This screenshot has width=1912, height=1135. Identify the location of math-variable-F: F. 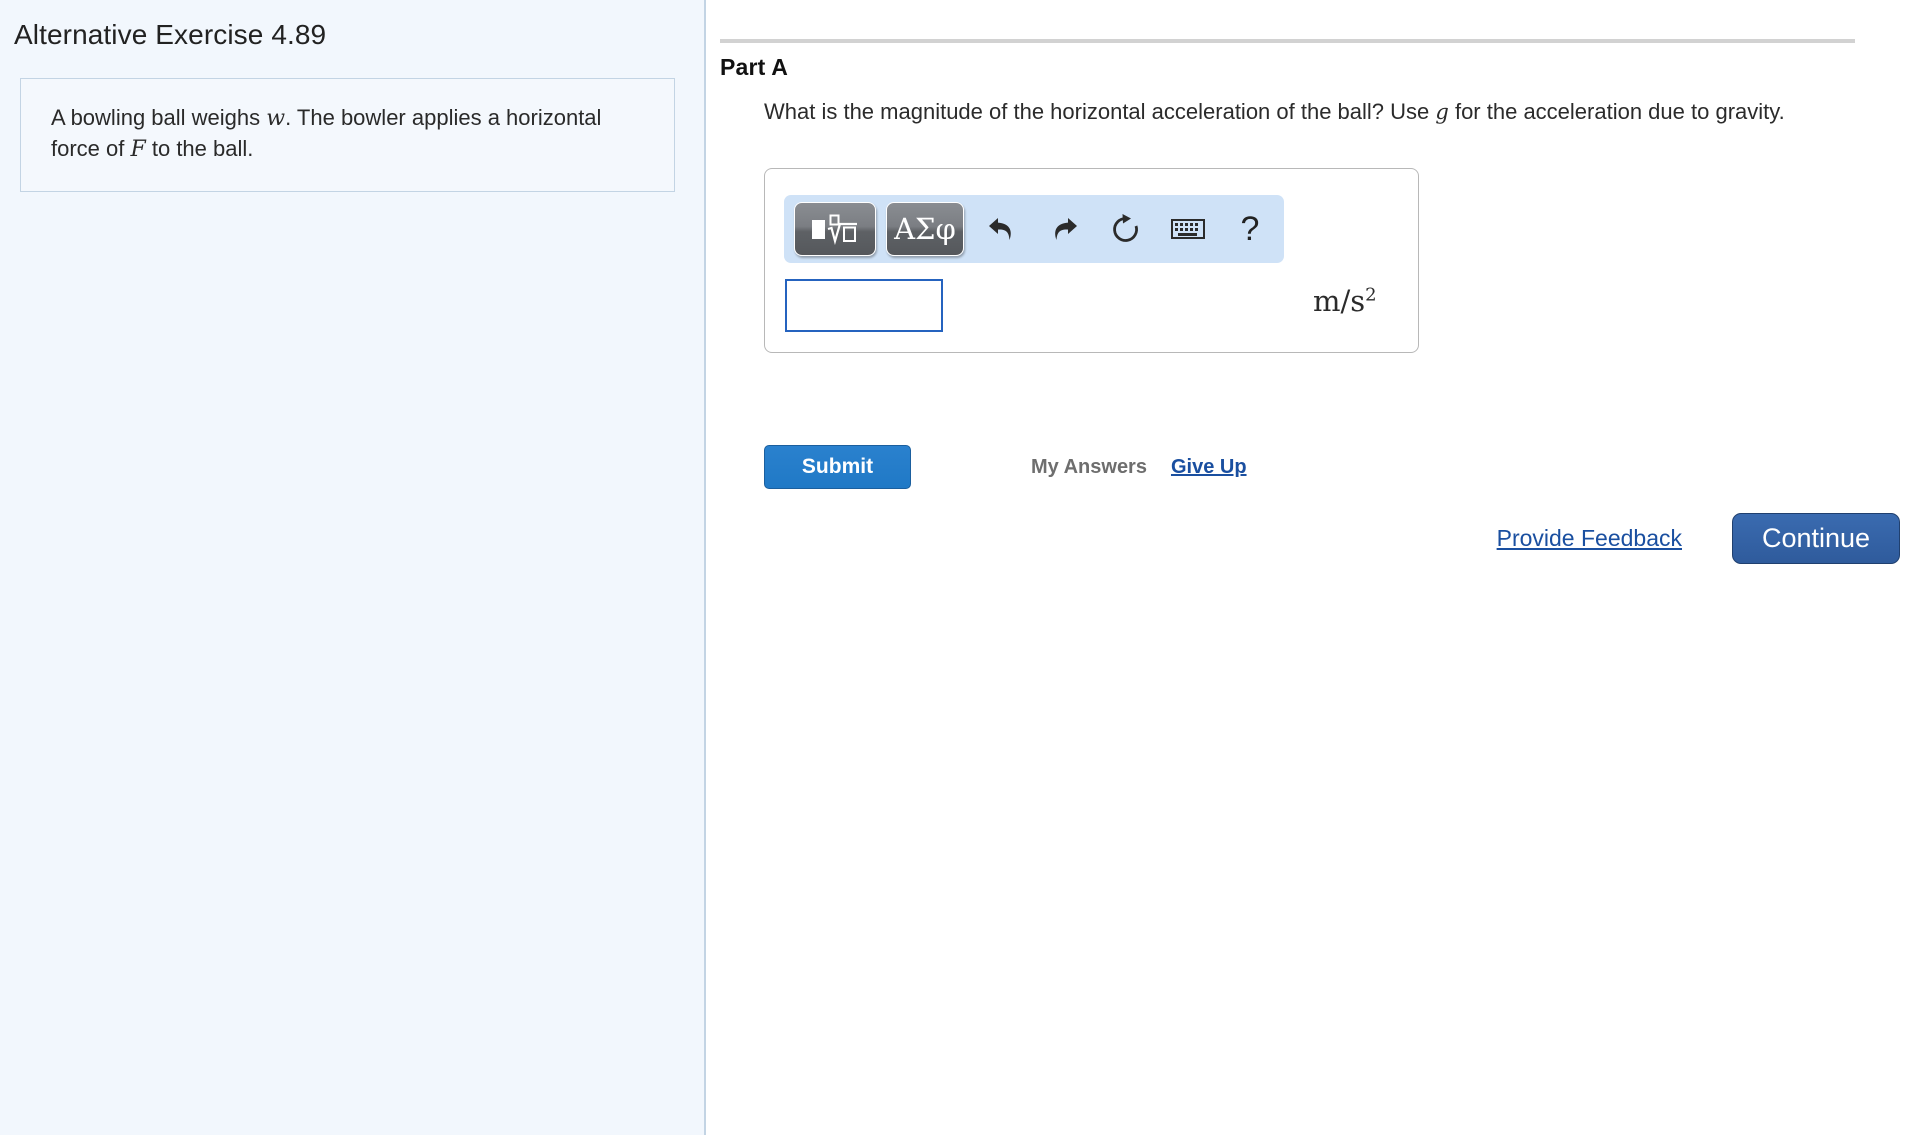
(138, 149).